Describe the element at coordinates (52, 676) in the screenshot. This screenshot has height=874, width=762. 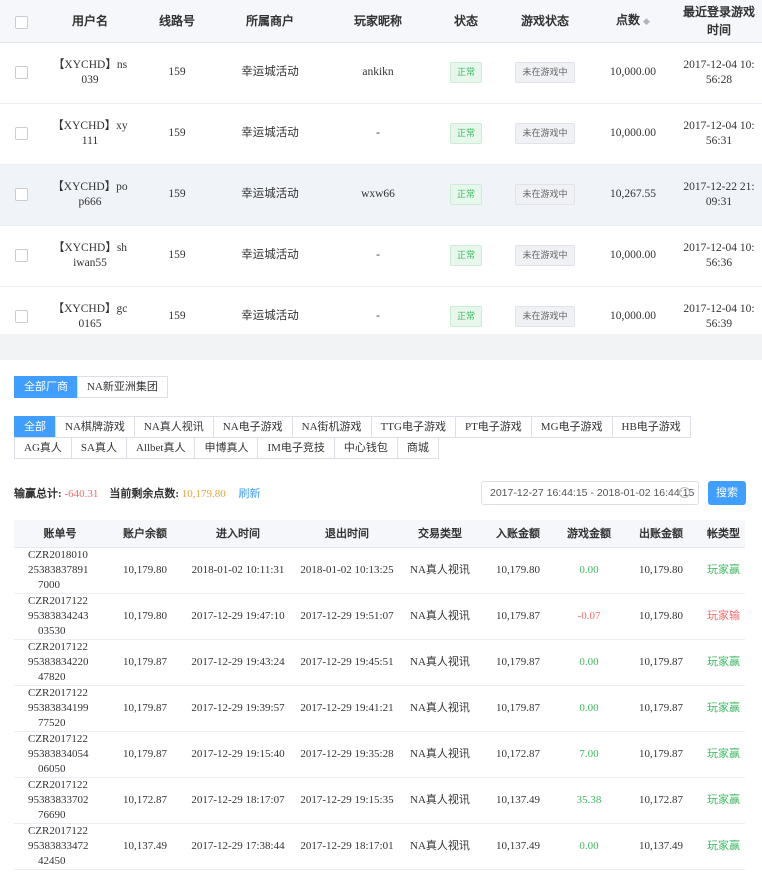
I see `bill-number-line3: 47820` at that location.